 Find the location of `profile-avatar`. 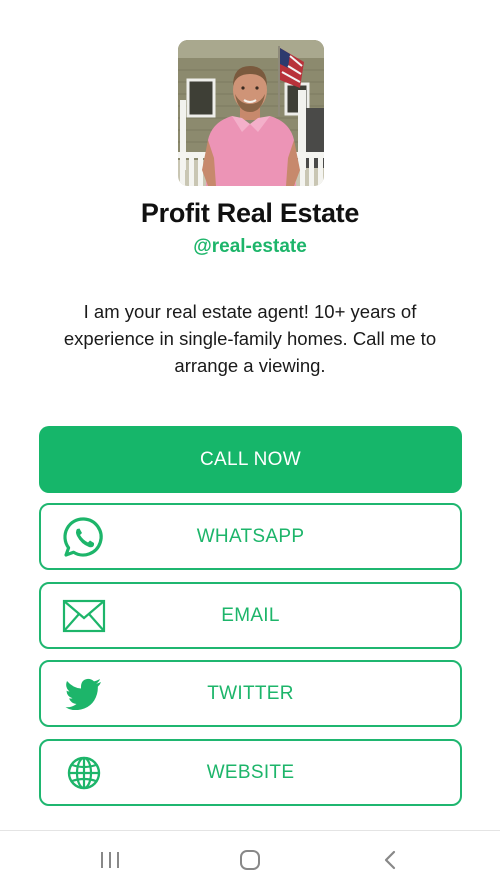

profile-avatar is located at coordinates (251, 113).